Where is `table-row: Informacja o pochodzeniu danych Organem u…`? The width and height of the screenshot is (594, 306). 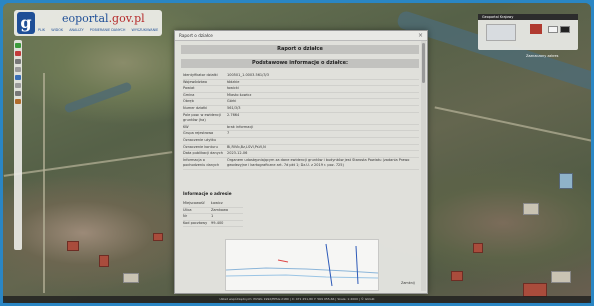 table-row: Informacja o pochodzeniu danych Organem u… is located at coordinates (301, 164).